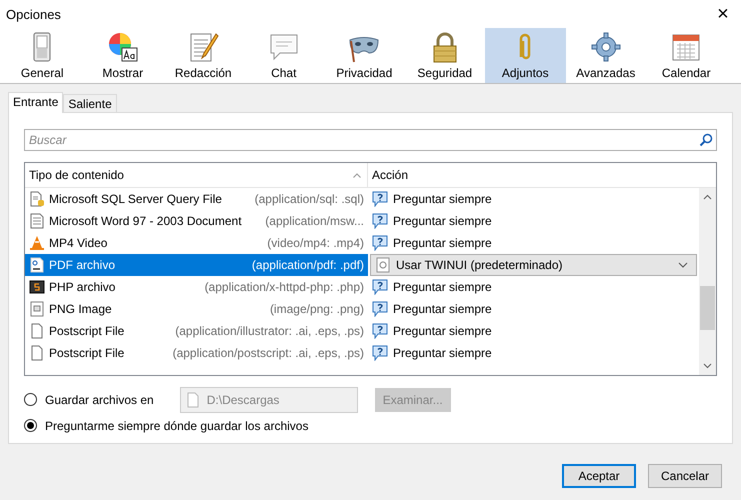 The image size is (741, 500). Describe the element at coordinates (599, 476) in the screenshot. I see `dialog-button: Aceptar` at that location.